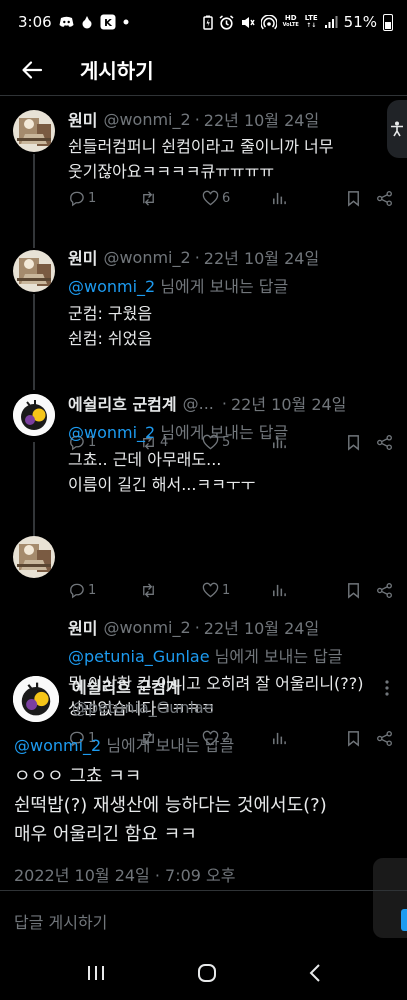 This screenshot has width=407, height=1000. Describe the element at coordinates (226, 198) in the screenshot. I see `like-count: 6` at that location.